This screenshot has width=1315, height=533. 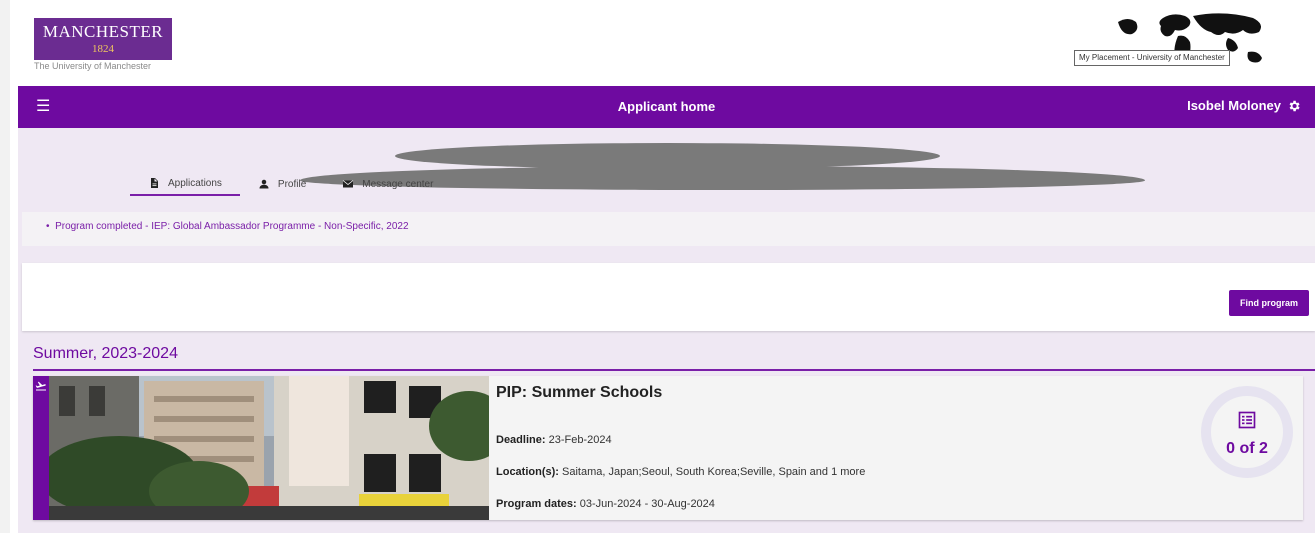 What do you see at coordinates (1190, 39) in the screenshot?
I see `world-map-icon` at bounding box center [1190, 39].